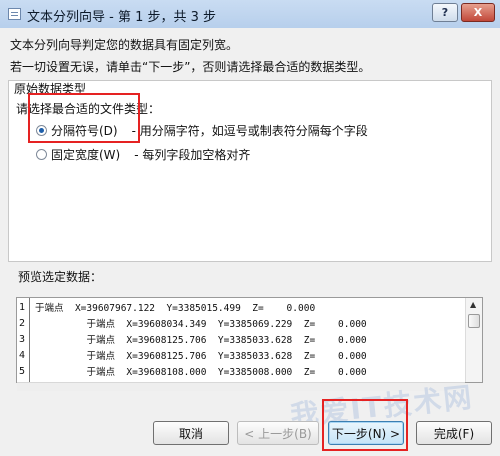  What do you see at coordinates (278, 433) in the screenshot?
I see `back-button: < 上一步(B)` at bounding box center [278, 433].